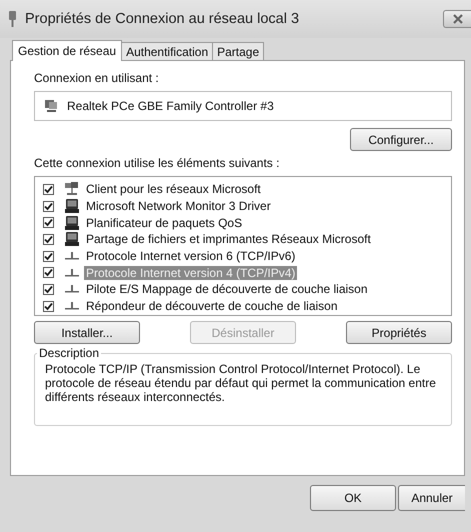  What do you see at coordinates (173, 189) in the screenshot?
I see `list-item: Client pour les réseaux Microsoft` at bounding box center [173, 189].